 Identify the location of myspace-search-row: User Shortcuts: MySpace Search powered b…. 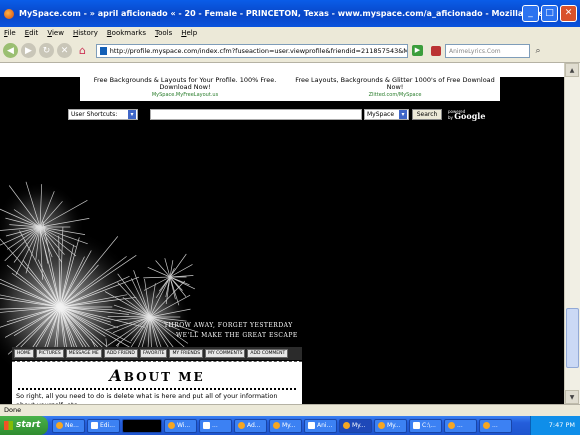
(276, 114).